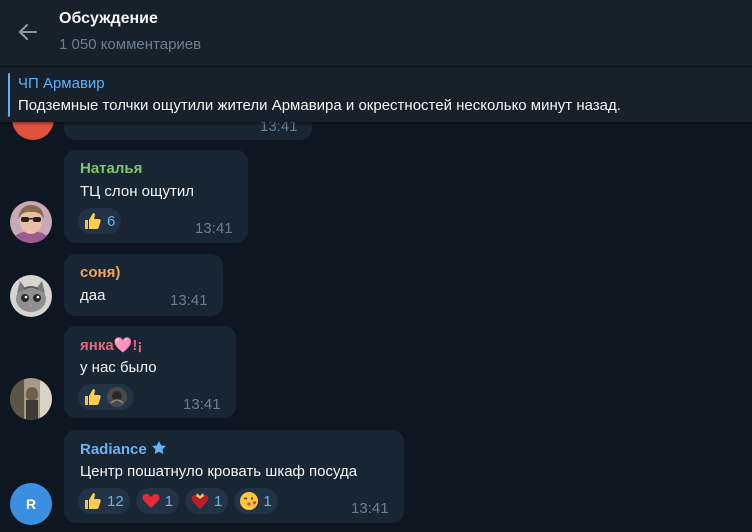  Describe the element at coordinates (115, 501) in the screenshot. I see `reaction-count: 12` at that location.